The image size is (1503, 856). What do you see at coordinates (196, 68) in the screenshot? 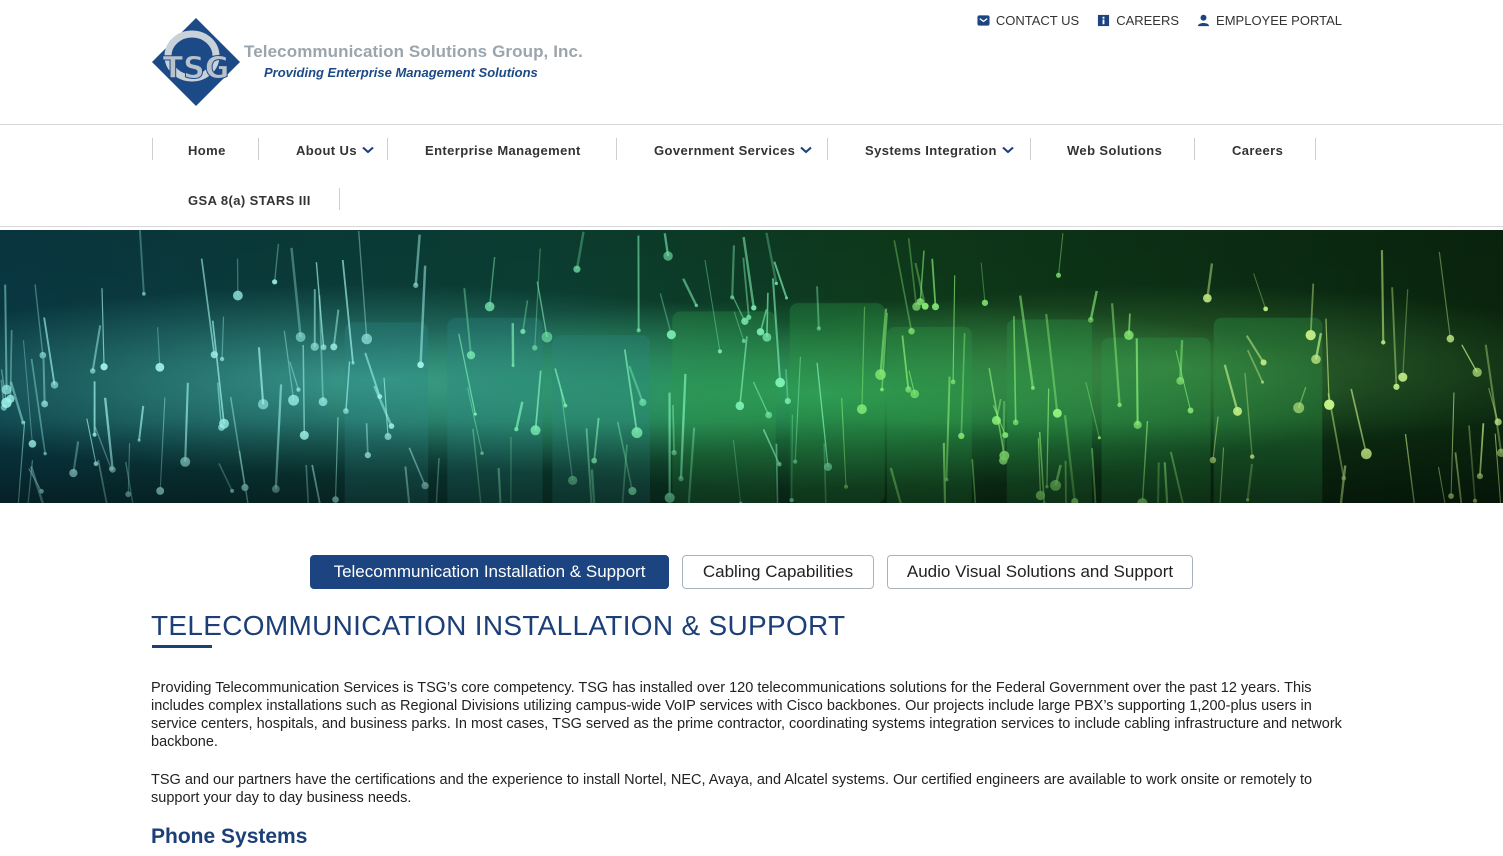
I see `logo-letters: TSG` at bounding box center [196, 68].